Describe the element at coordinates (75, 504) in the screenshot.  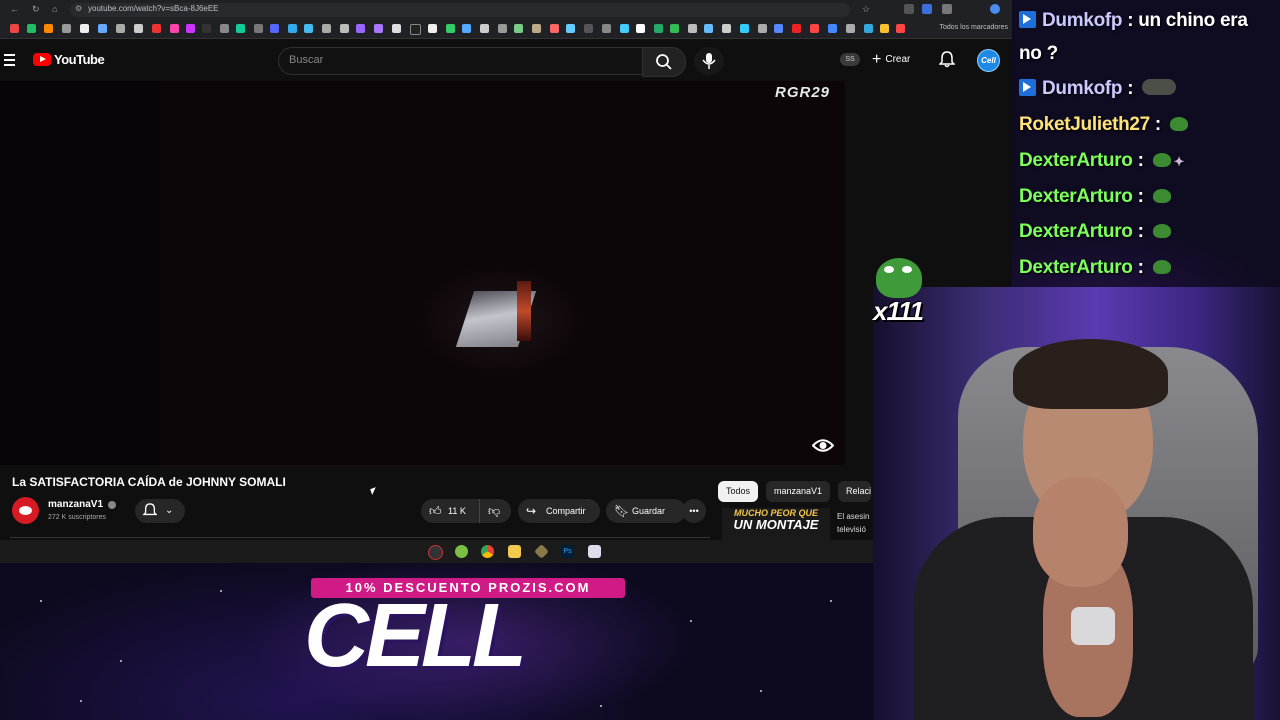
I see `channel-name: manzanaV1` at that location.